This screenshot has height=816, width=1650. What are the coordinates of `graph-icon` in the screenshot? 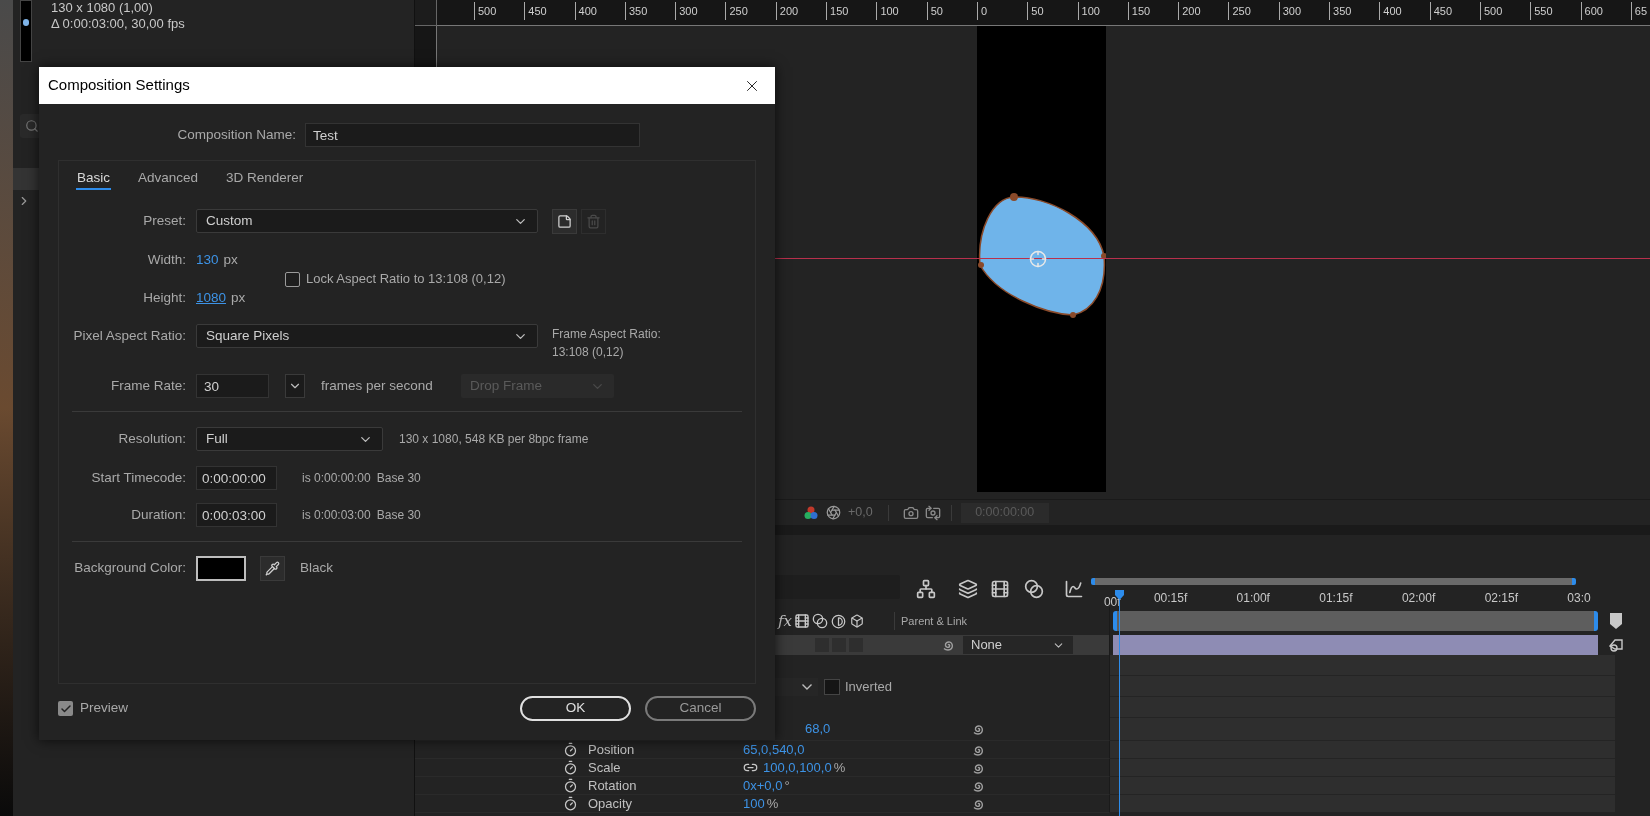 It's located at (1074, 589).